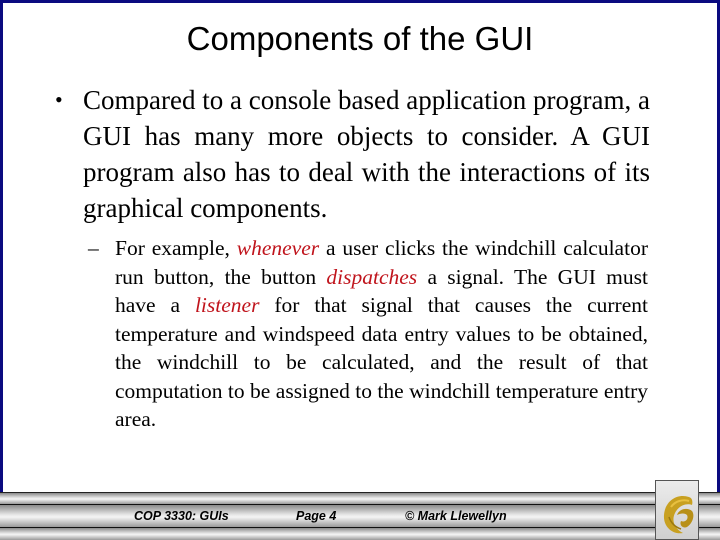  I want to click on ucf-pegasus-logo-icon, so click(678, 514).